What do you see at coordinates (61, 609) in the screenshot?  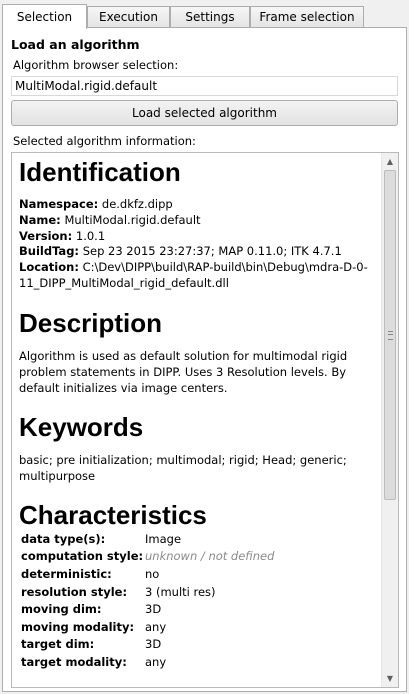 I see `char-key: moving dim:` at bounding box center [61, 609].